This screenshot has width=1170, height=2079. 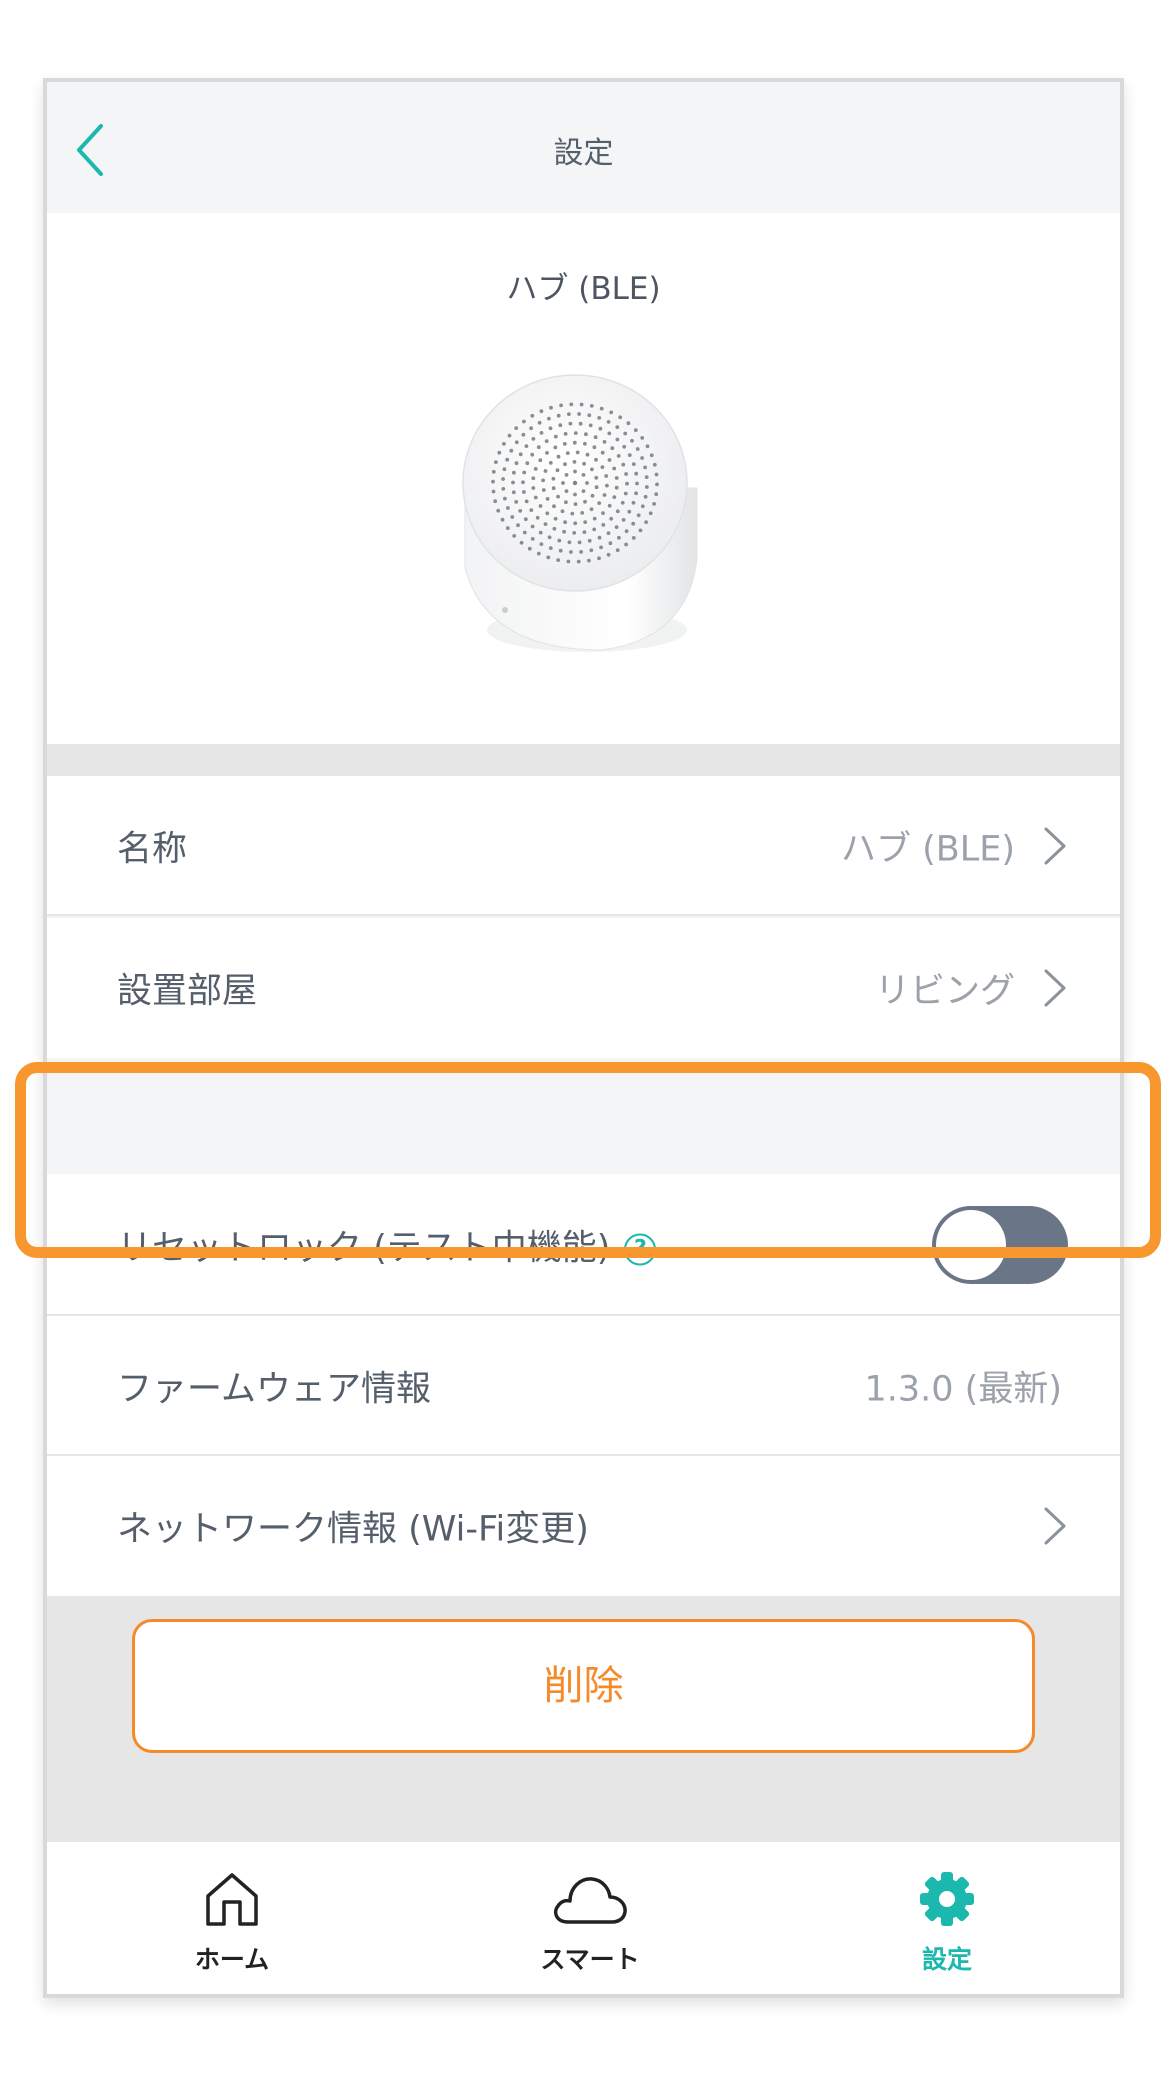 What do you see at coordinates (946, 1959) in the screenshot?
I see `tab-settings-label: 設定` at bounding box center [946, 1959].